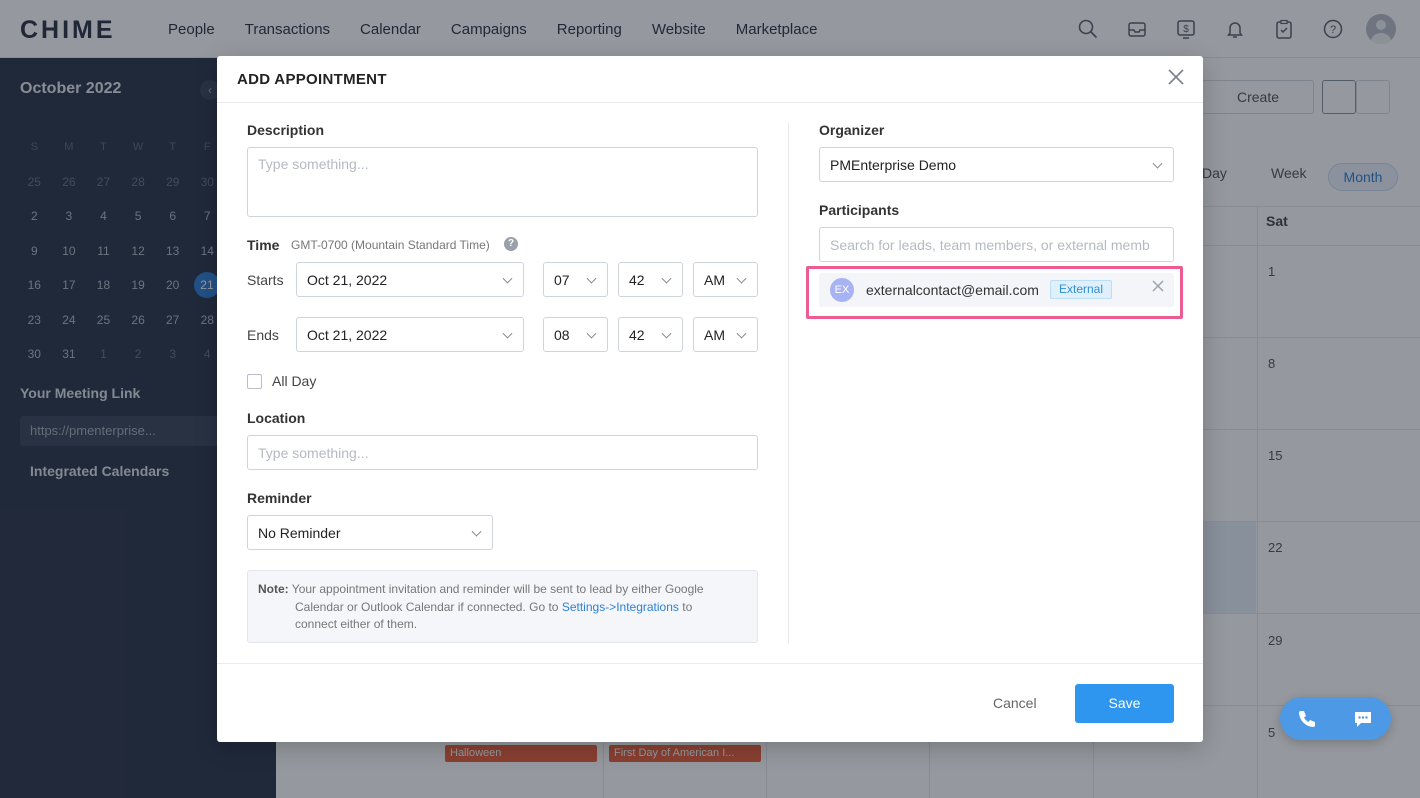  Describe the element at coordinates (788, 383) in the screenshot. I see `column-divider` at that location.